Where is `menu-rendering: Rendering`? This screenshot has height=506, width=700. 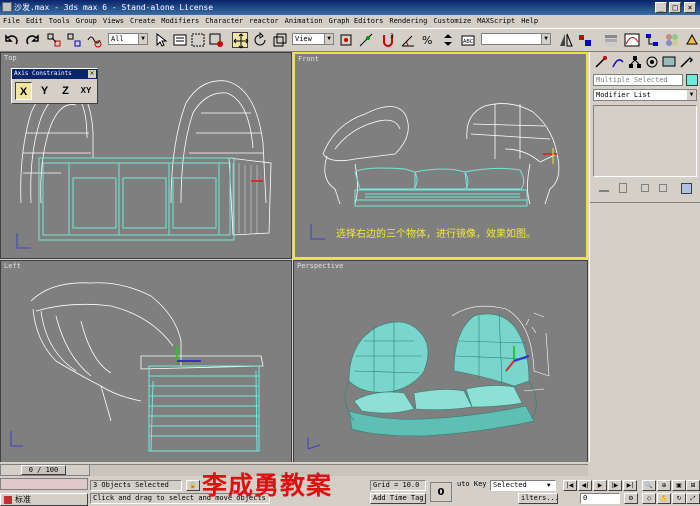
menu-rendering: Rendering is located at coordinates (408, 21).